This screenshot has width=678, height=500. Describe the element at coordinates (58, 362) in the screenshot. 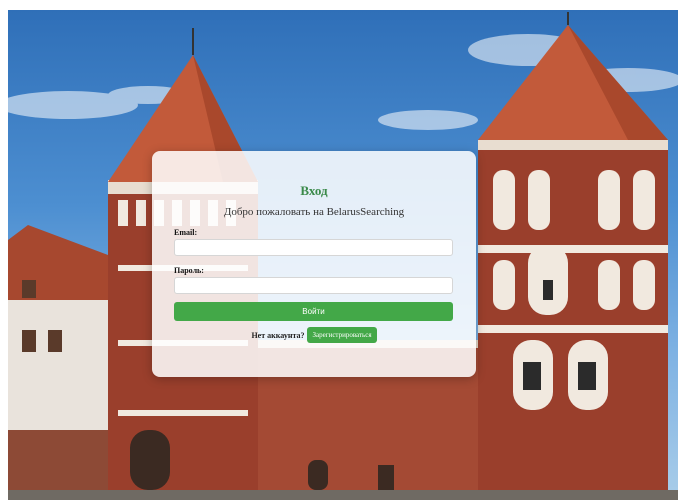

I see `left-building` at that location.